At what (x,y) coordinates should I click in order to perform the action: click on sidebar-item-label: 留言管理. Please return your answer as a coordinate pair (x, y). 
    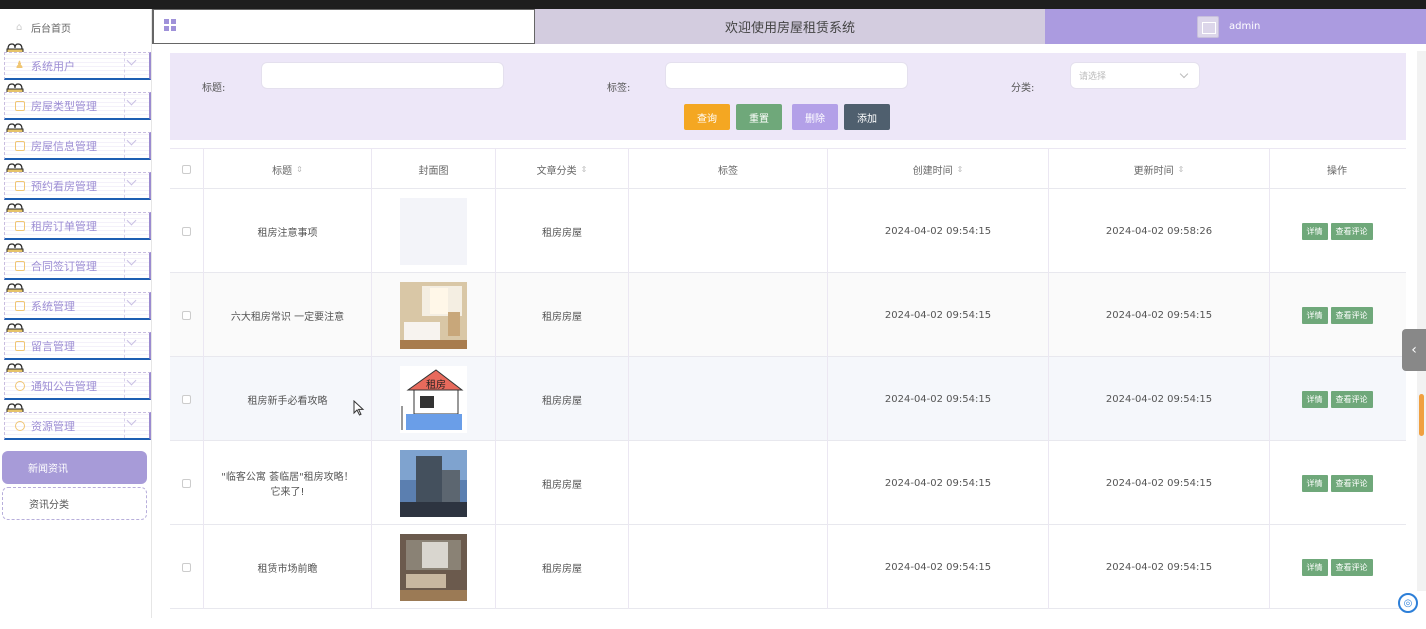
    Looking at the image, I should click on (53, 346).